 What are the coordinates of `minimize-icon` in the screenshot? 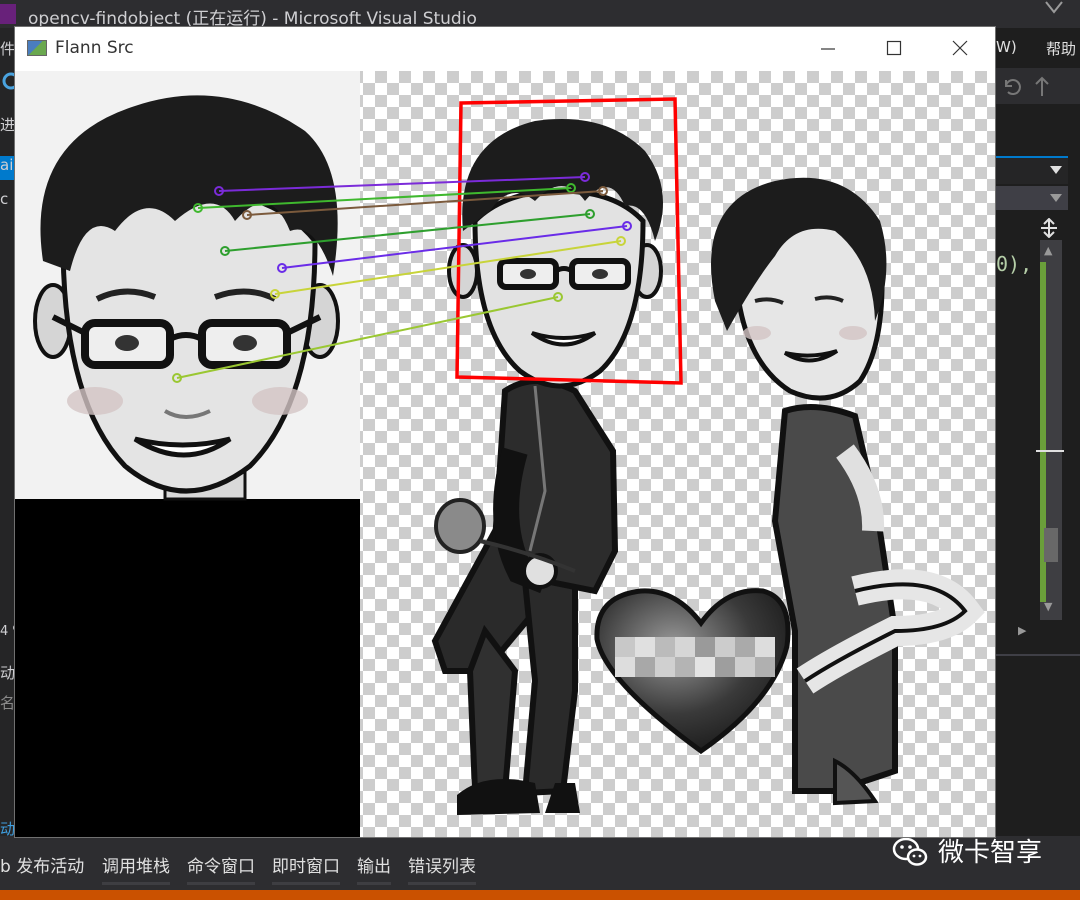 It's located at (828, 48).